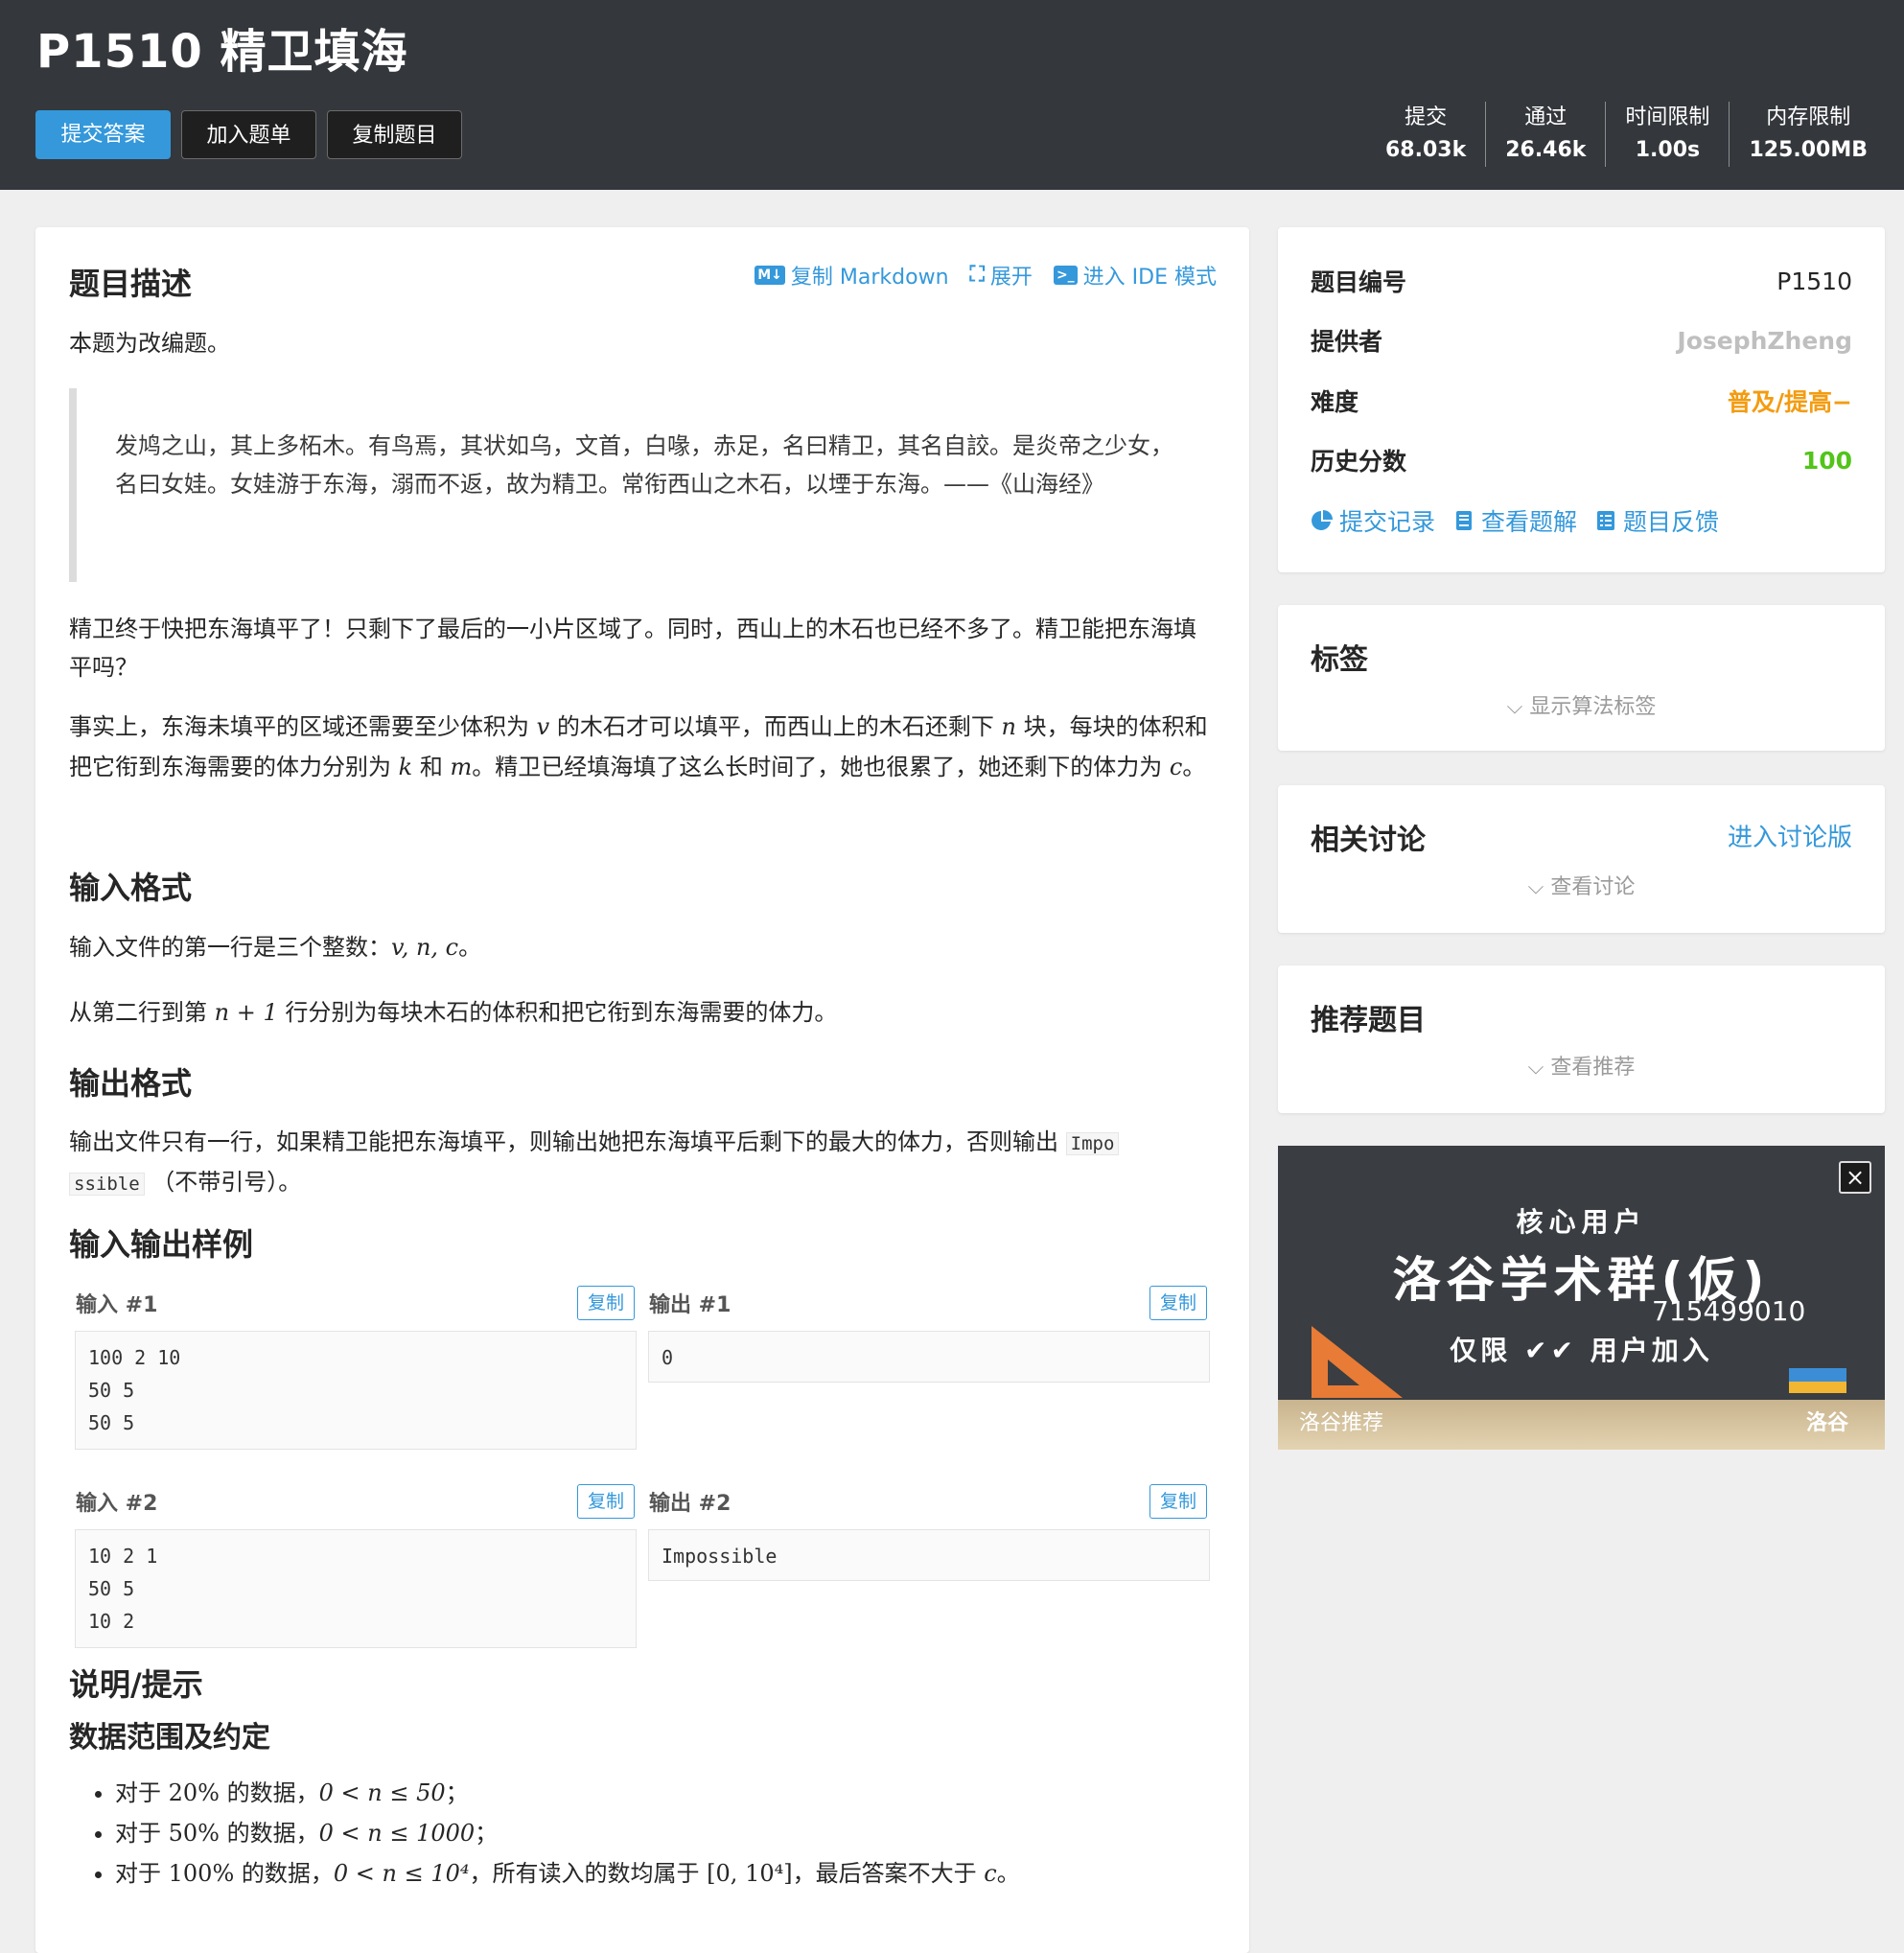  What do you see at coordinates (1855, 1177) in the screenshot?
I see `close-icon: ×` at bounding box center [1855, 1177].